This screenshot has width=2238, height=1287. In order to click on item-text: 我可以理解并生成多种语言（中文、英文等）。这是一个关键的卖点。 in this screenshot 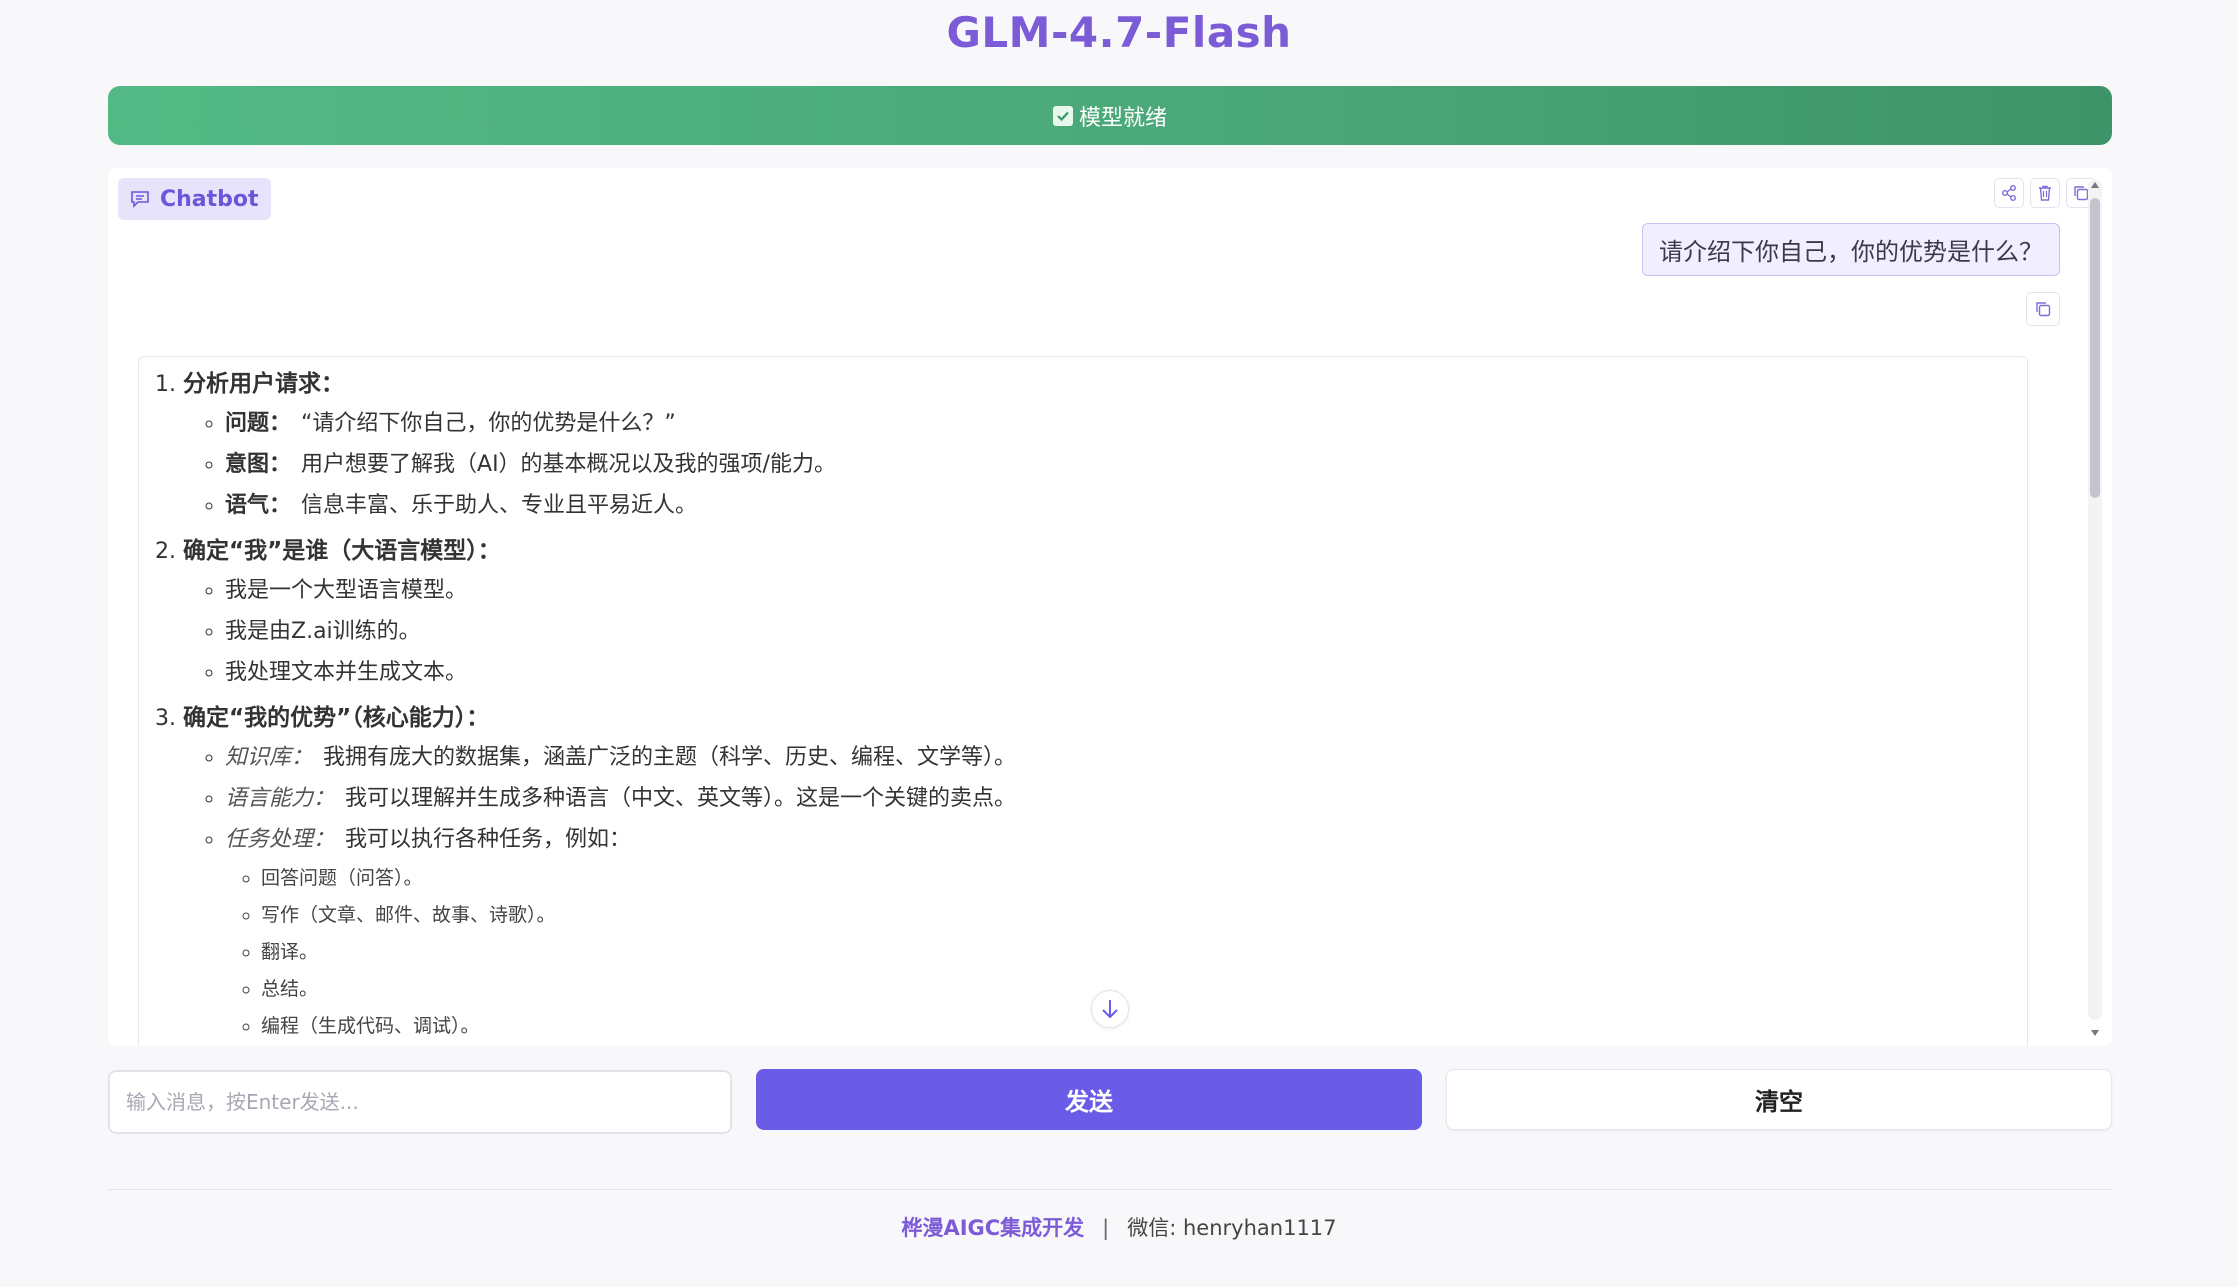, I will do `click(681, 798)`.